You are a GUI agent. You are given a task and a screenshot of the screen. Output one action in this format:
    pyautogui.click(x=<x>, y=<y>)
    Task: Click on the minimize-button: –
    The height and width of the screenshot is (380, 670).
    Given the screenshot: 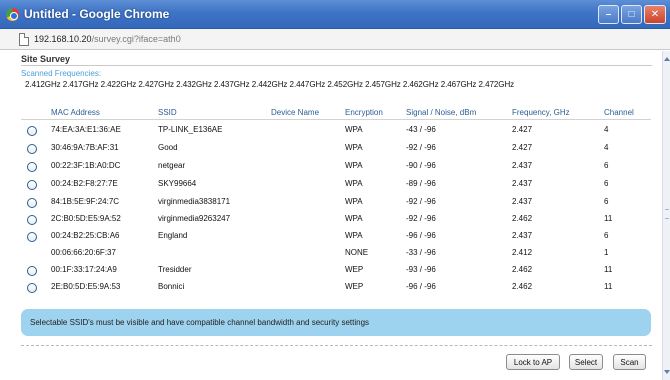 What is the action you would take?
    pyautogui.click(x=608, y=14)
    